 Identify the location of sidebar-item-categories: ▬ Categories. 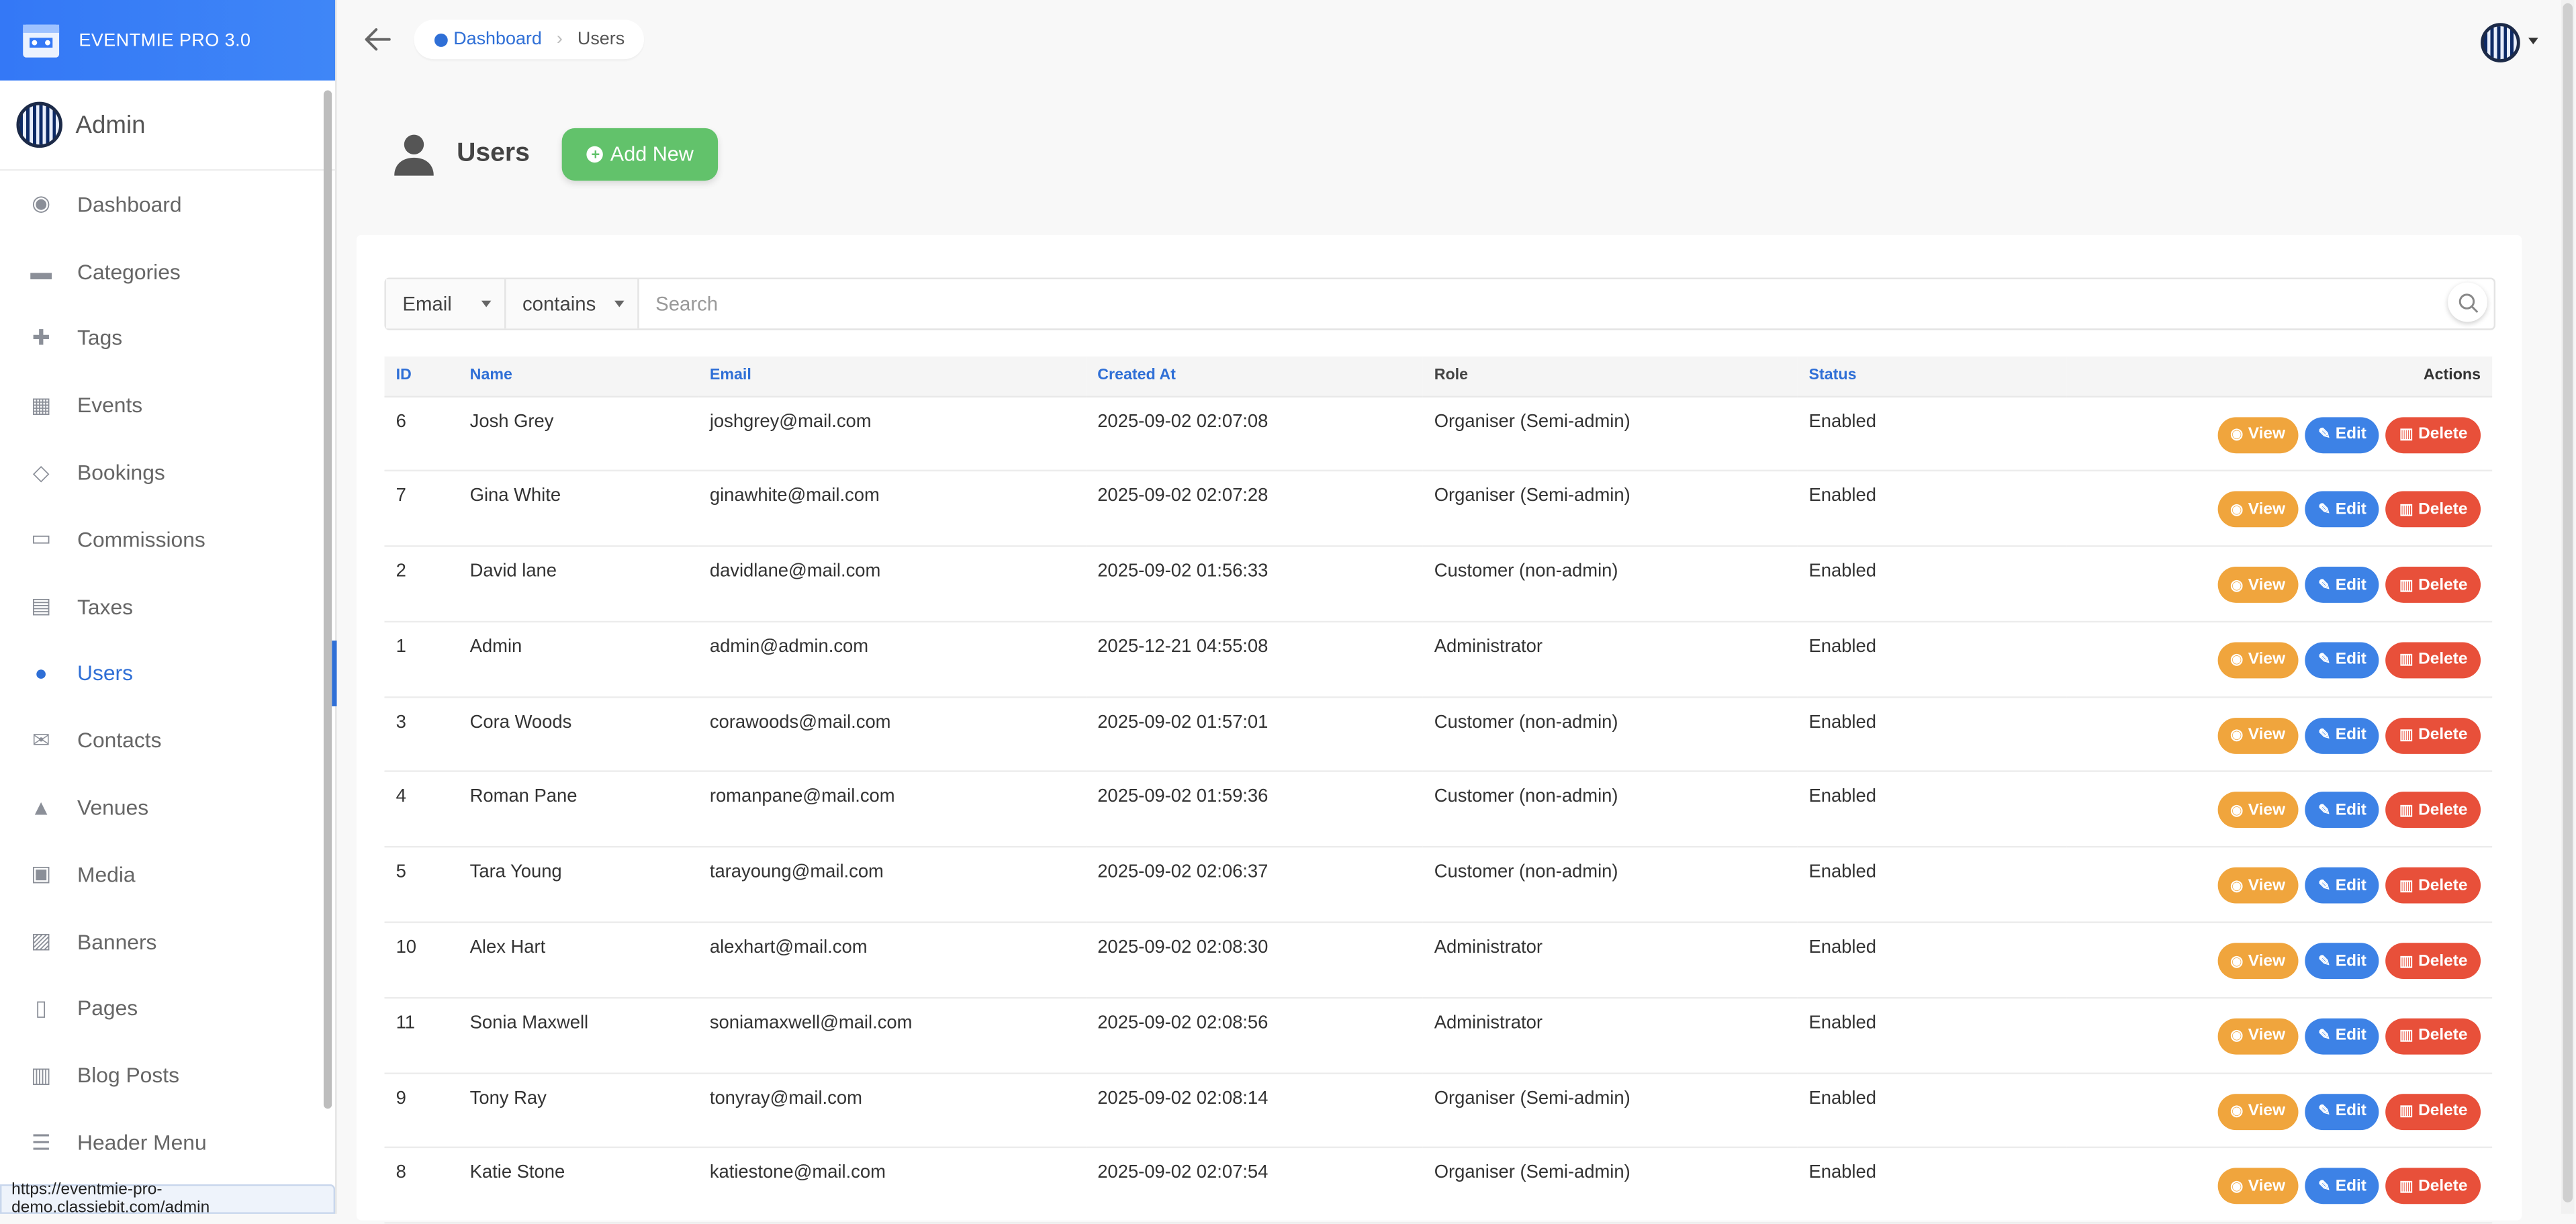
(167, 271).